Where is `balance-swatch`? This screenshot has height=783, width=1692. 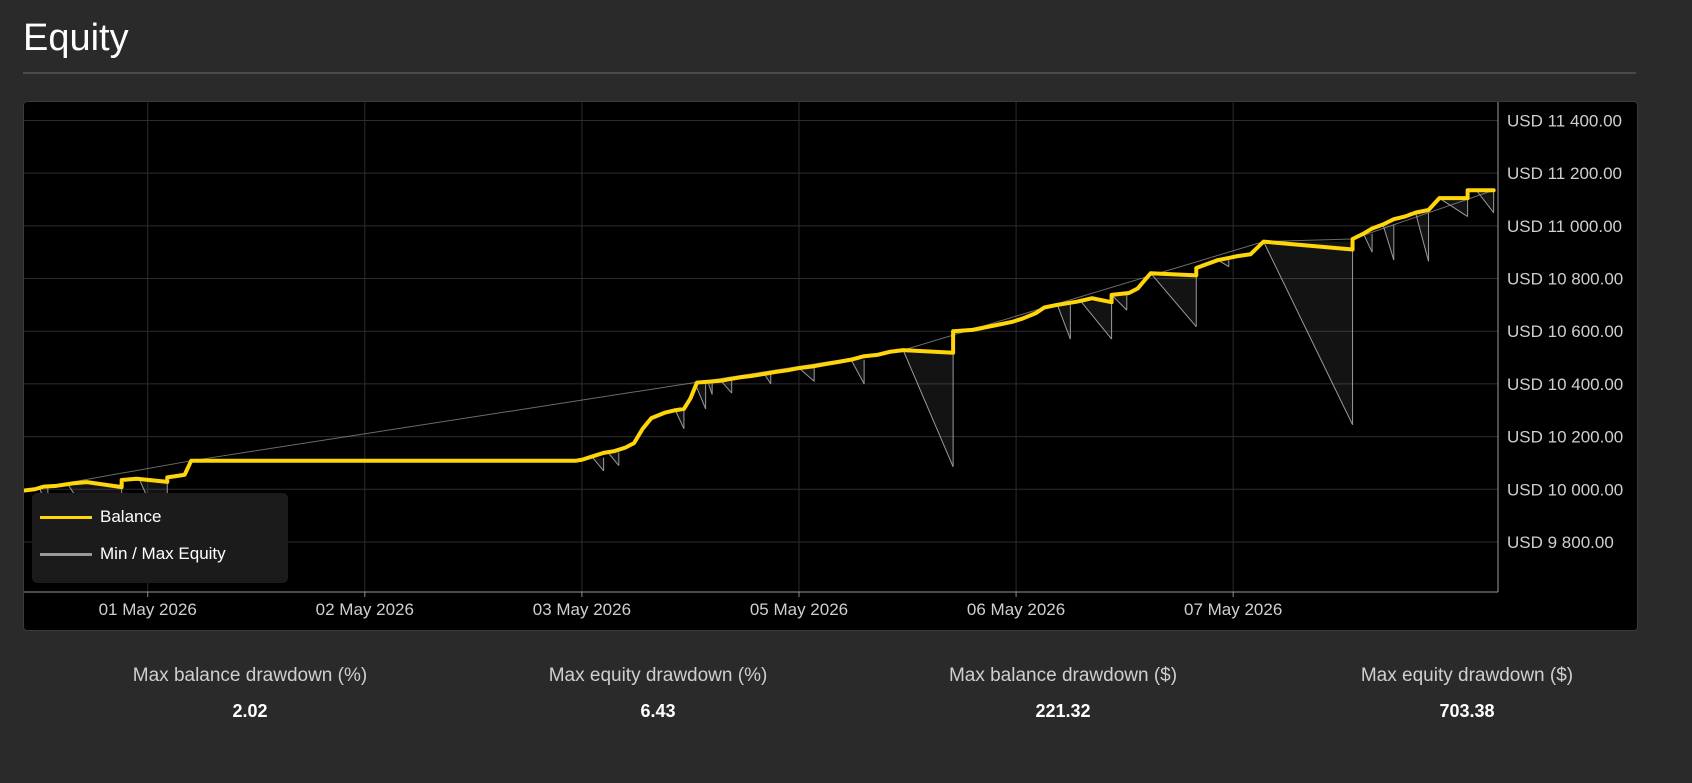 balance-swatch is located at coordinates (66, 517).